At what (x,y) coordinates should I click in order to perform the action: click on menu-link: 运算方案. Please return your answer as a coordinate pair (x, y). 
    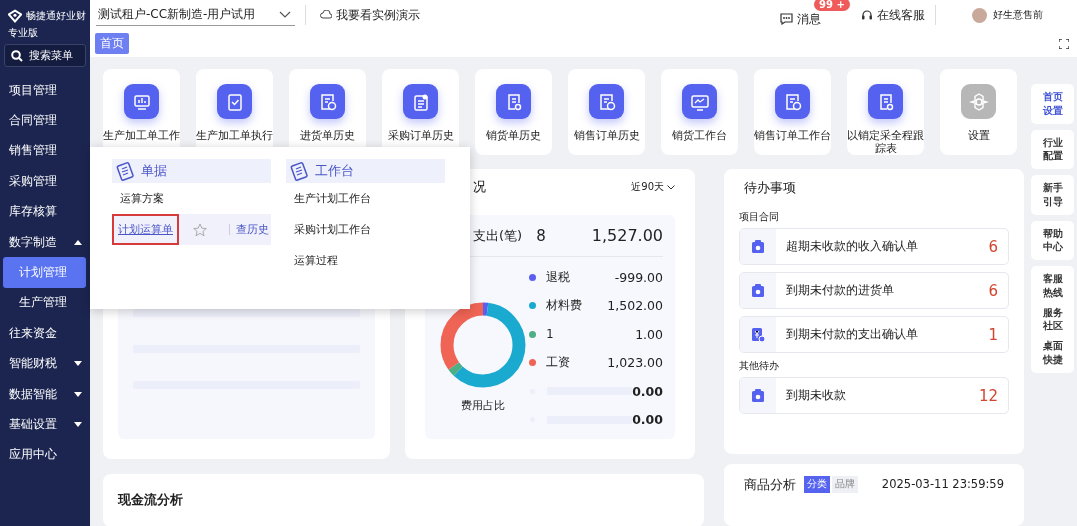
    Looking at the image, I should click on (191, 198).